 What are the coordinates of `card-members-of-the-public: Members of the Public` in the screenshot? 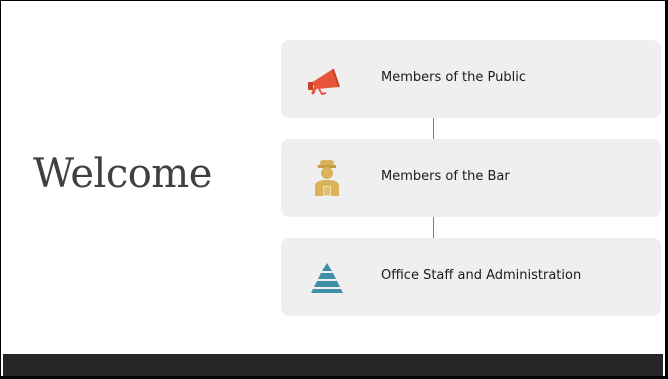 It's located at (471, 79).